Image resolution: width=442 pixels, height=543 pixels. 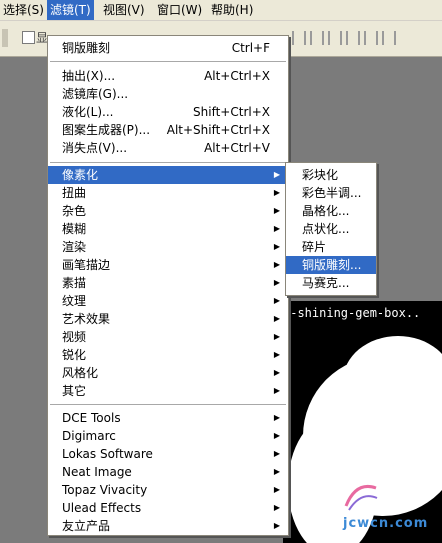 I want to click on menu-item-ulead-products: 友立产品 ▶, so click(x=168, y=526).